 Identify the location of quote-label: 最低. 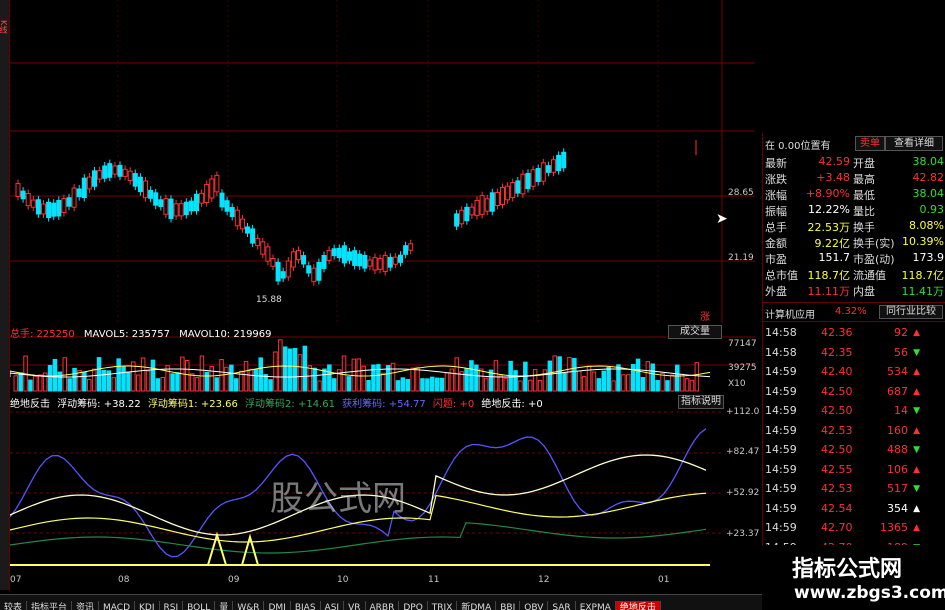
(864, 195).